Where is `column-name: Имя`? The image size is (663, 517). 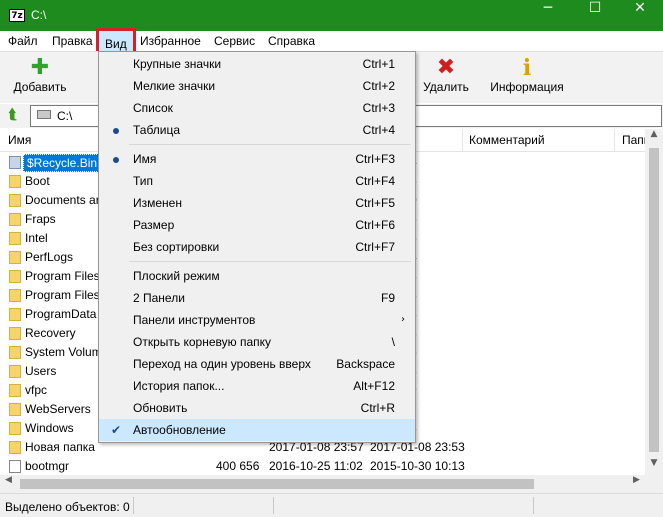
column-name: Имя is located at coordinates (19, 140).